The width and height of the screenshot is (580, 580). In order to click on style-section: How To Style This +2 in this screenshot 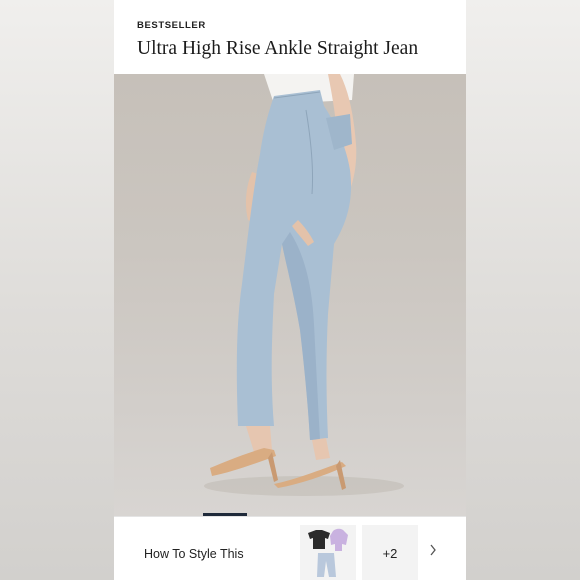, I will do `click(290, 548)`.